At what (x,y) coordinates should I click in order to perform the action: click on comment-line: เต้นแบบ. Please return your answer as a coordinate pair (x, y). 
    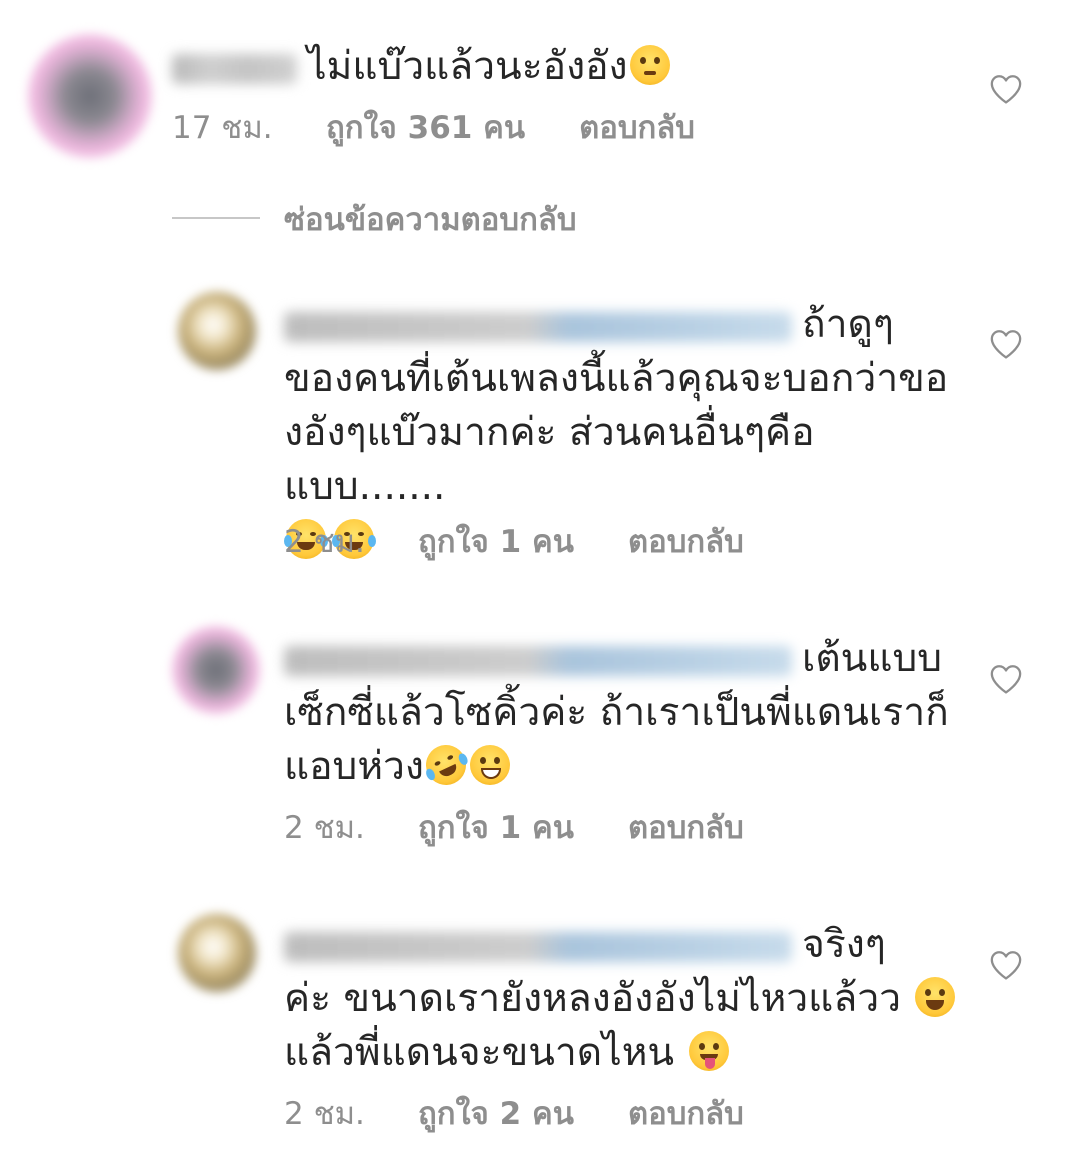
    Looking at the image, I should click on (624, 659).